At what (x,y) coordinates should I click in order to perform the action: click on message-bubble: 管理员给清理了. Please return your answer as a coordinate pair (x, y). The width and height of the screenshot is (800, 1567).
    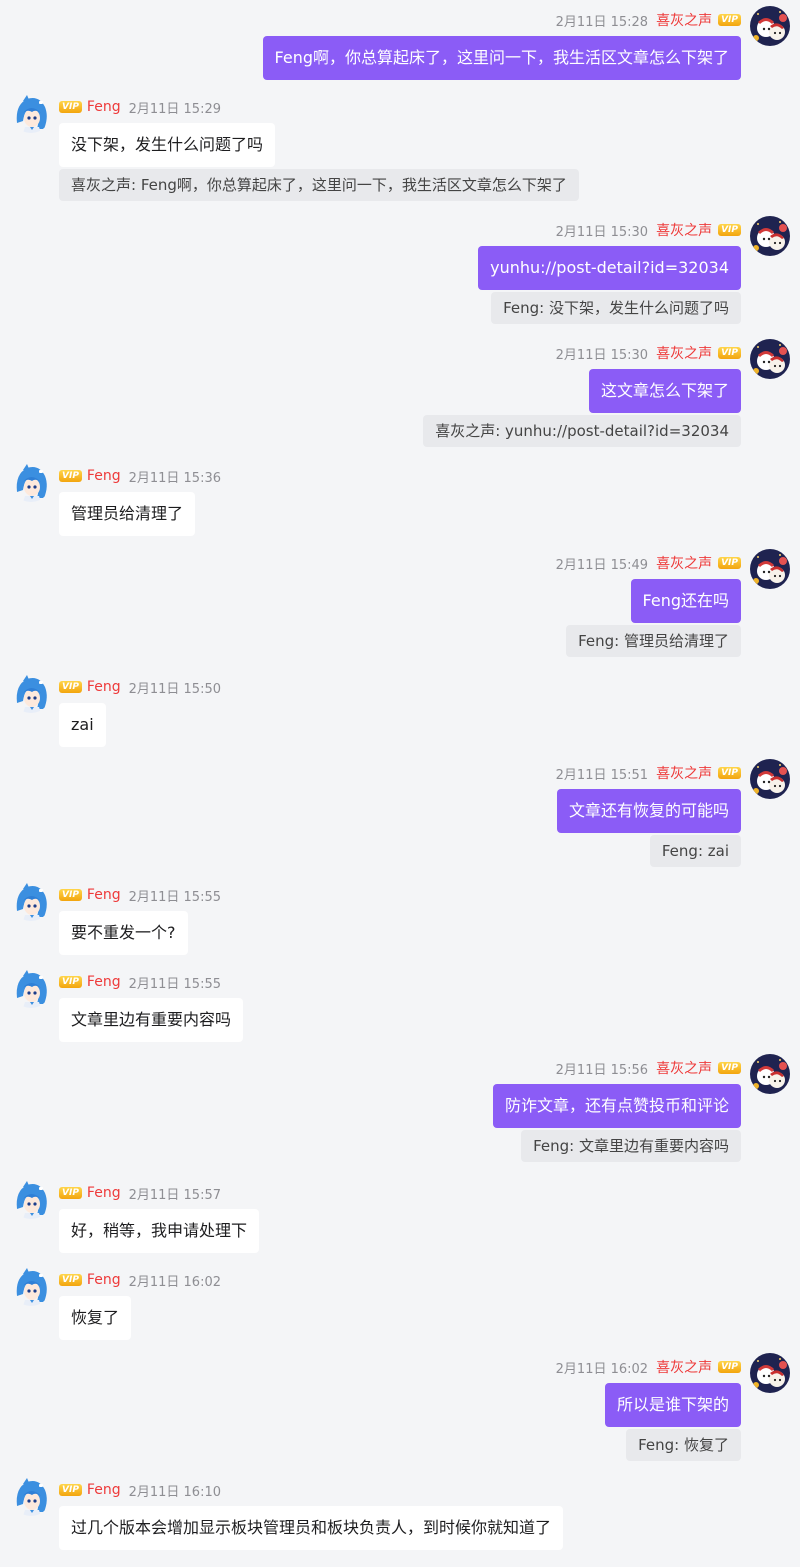
    Looking at the image, I should click on (127, 514).